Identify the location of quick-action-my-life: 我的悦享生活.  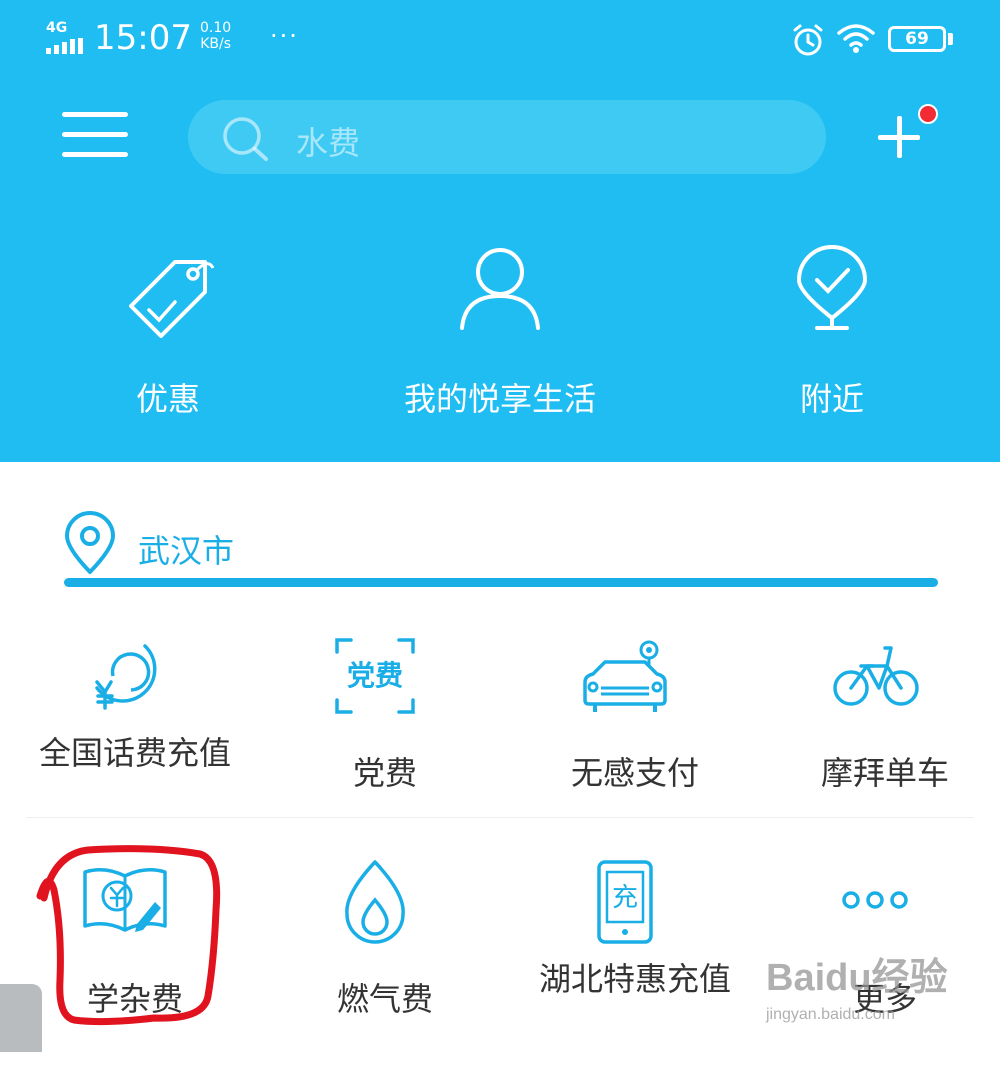
(500, 335).